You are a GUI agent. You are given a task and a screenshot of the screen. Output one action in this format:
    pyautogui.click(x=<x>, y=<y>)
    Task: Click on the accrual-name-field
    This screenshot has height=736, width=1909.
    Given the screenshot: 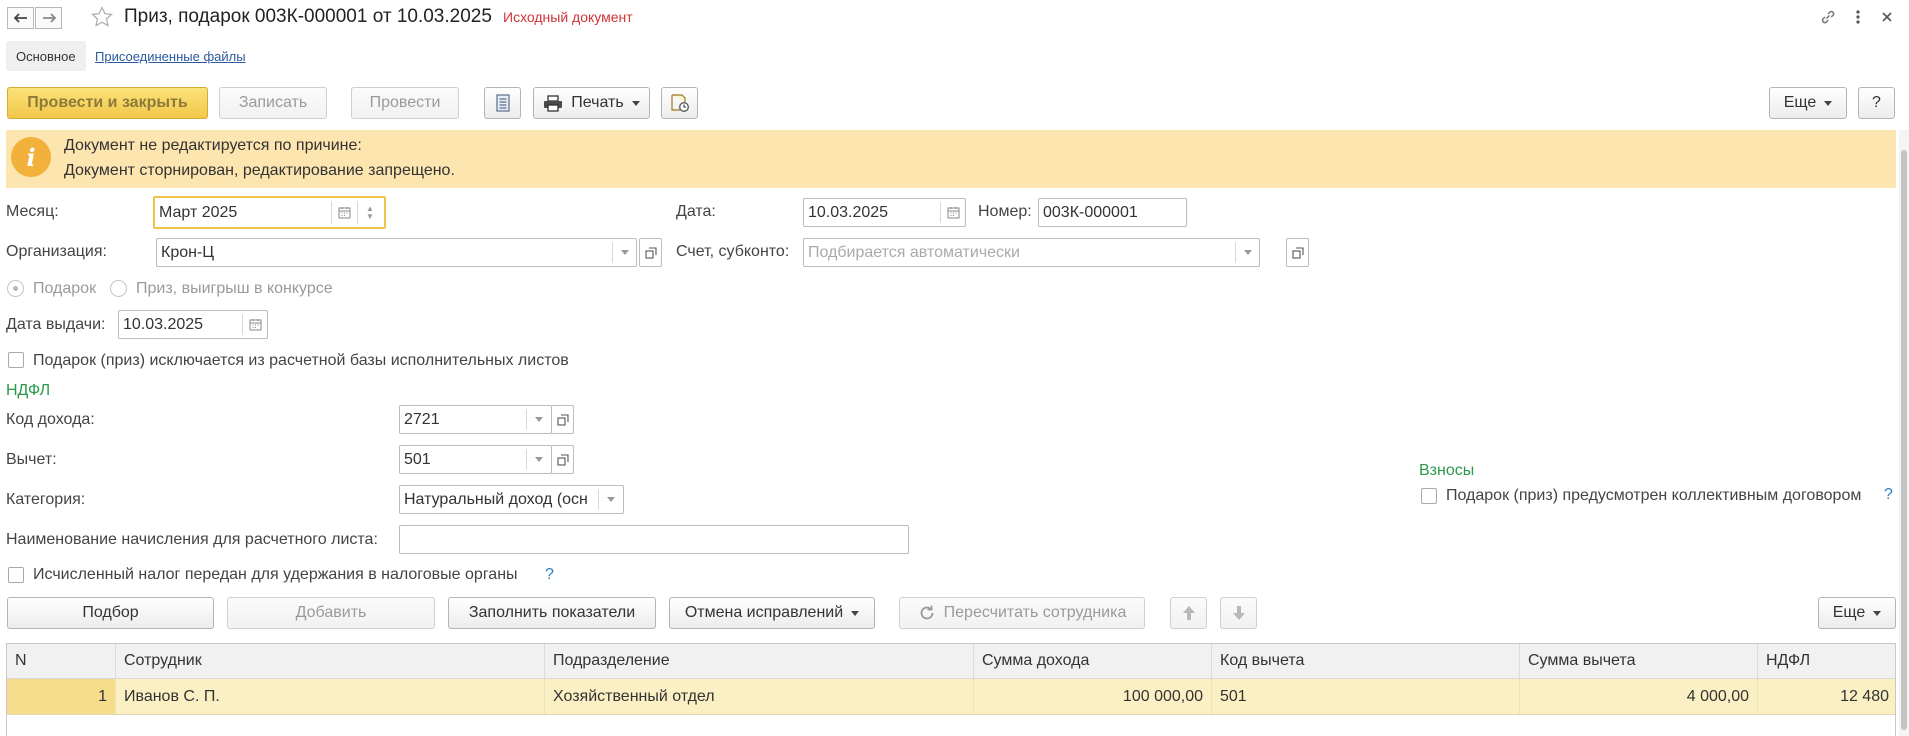 What is the action you would take?
    pyautogui.click(x=654, y=539)
    